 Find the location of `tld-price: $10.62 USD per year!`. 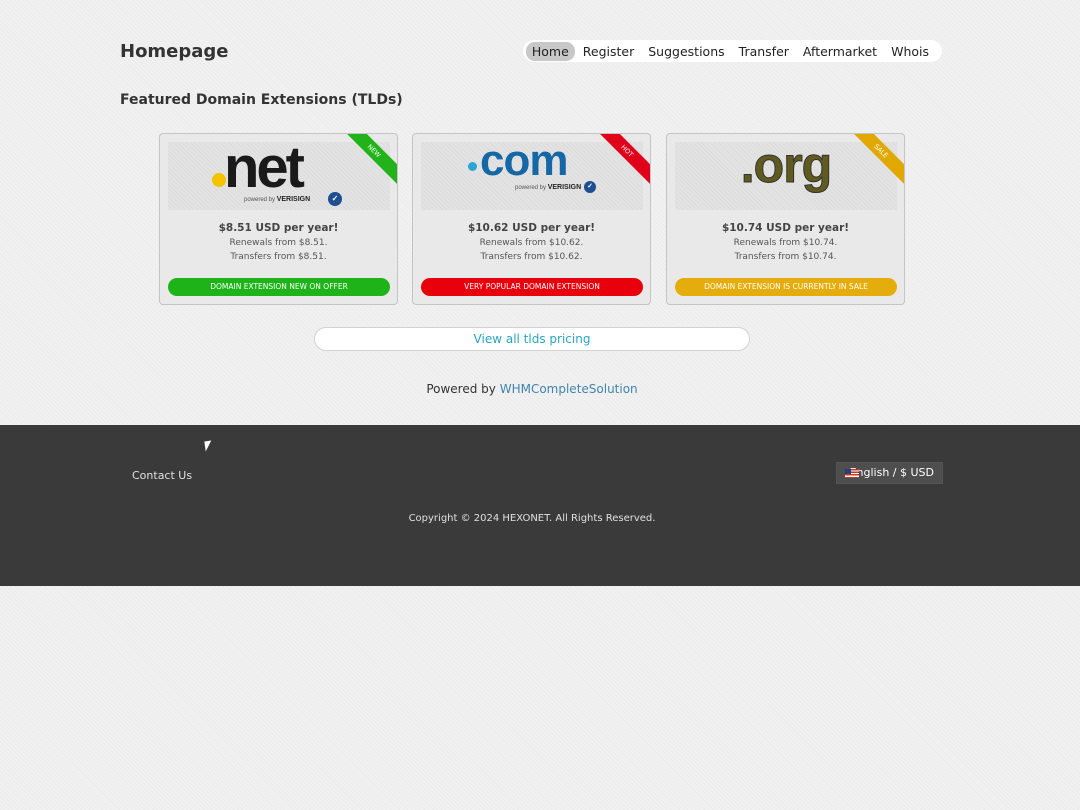

tld-price: $10.62 USD per year! is located at coordinates (531, 228).